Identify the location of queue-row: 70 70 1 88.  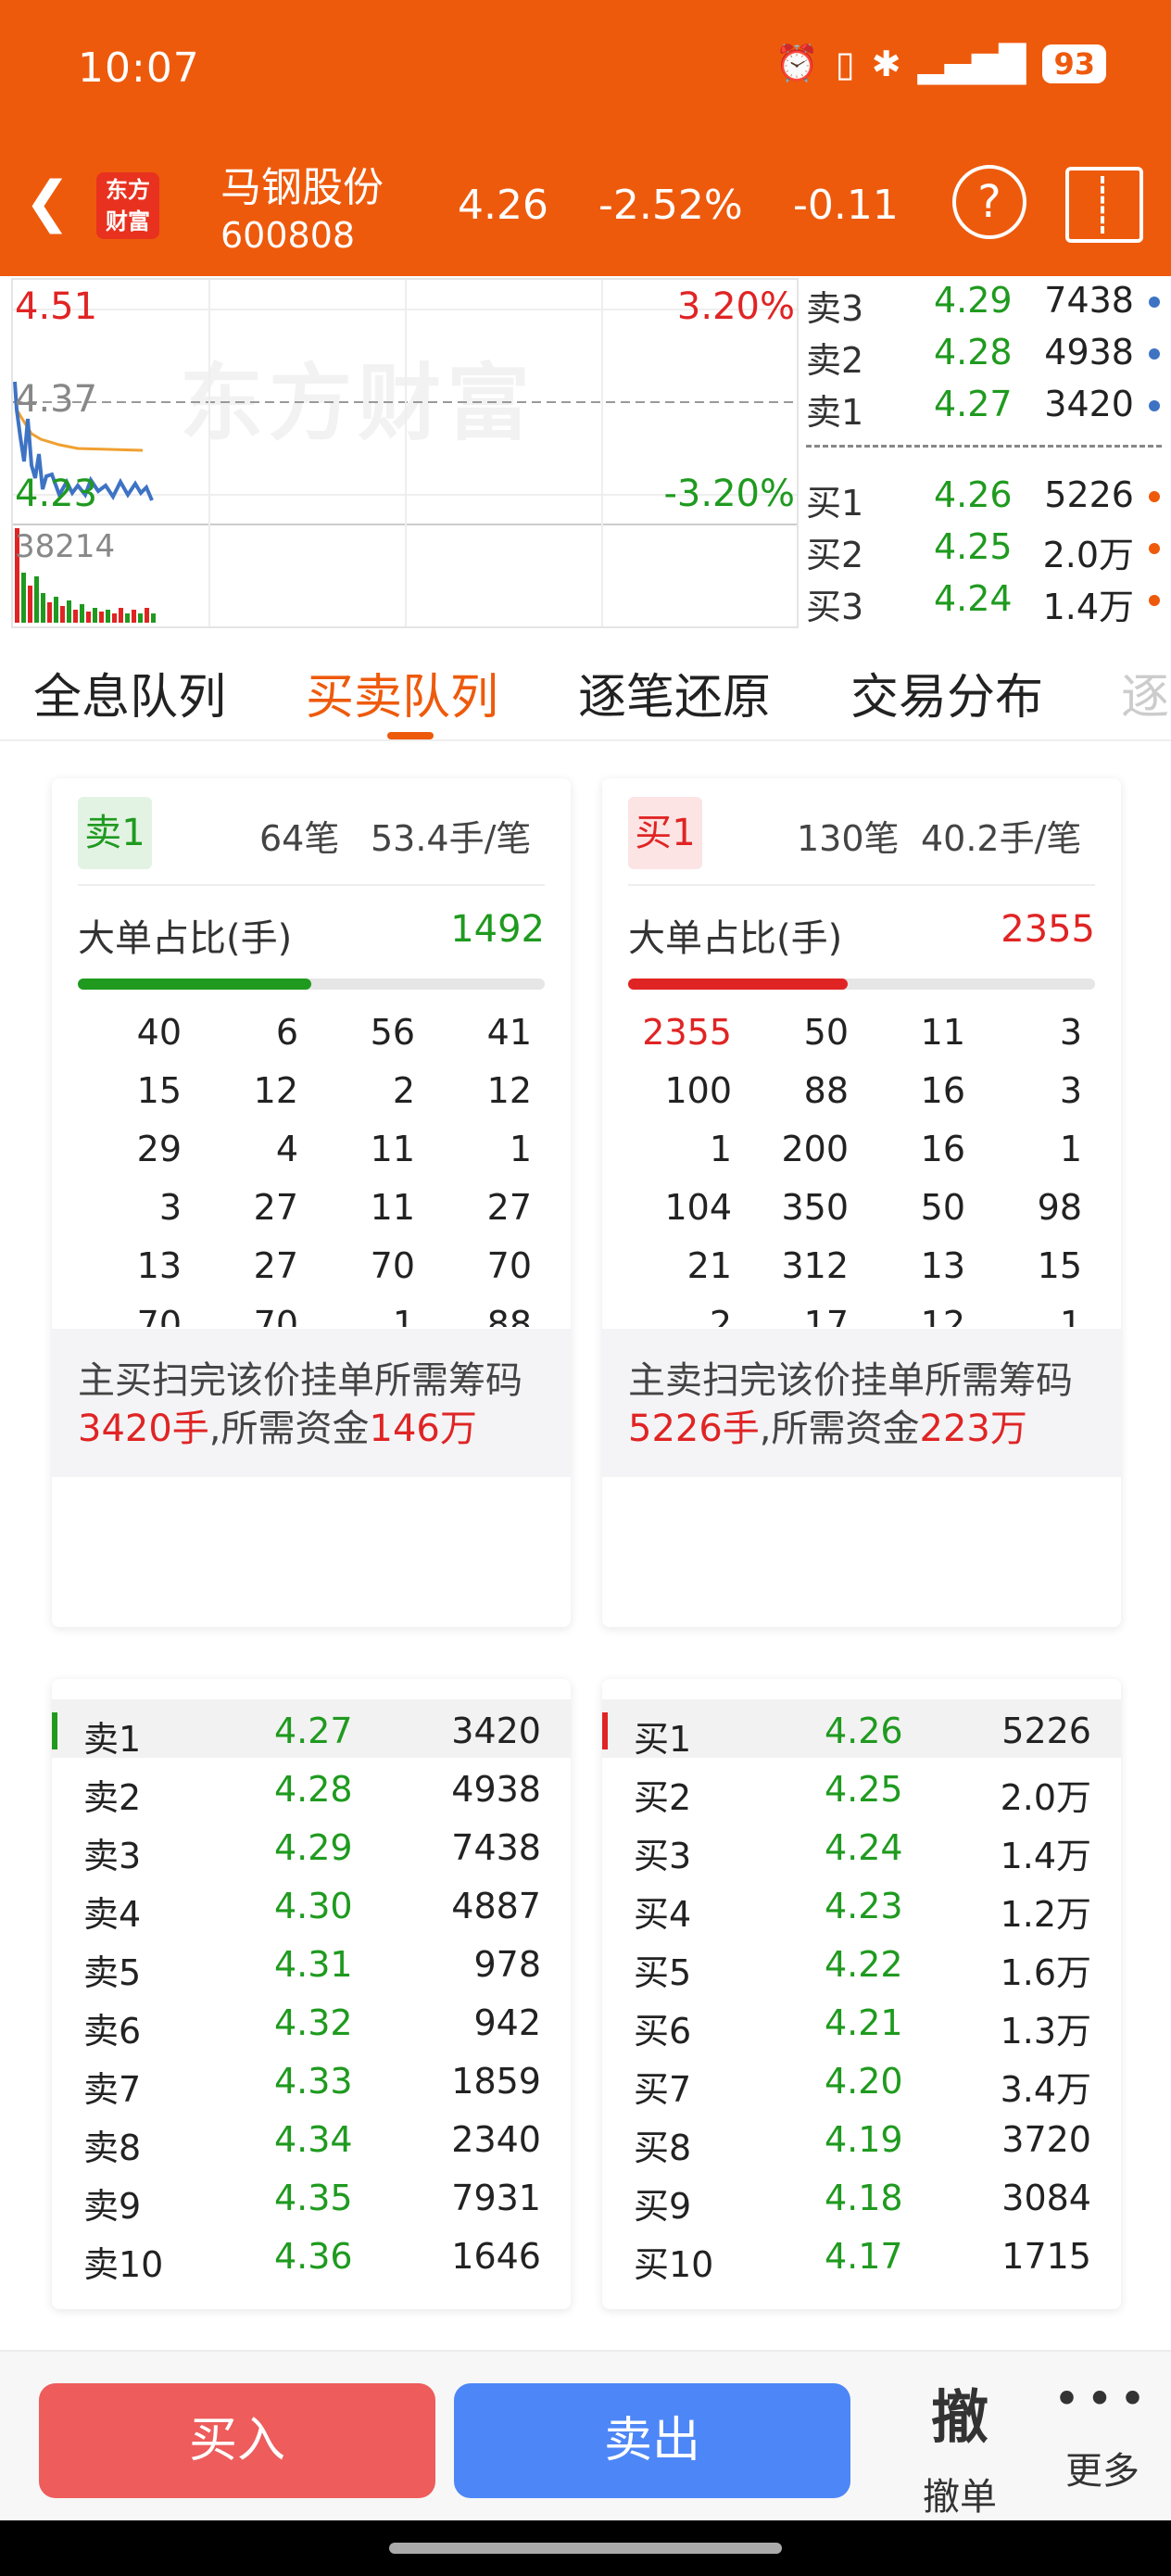
(312, 1311).